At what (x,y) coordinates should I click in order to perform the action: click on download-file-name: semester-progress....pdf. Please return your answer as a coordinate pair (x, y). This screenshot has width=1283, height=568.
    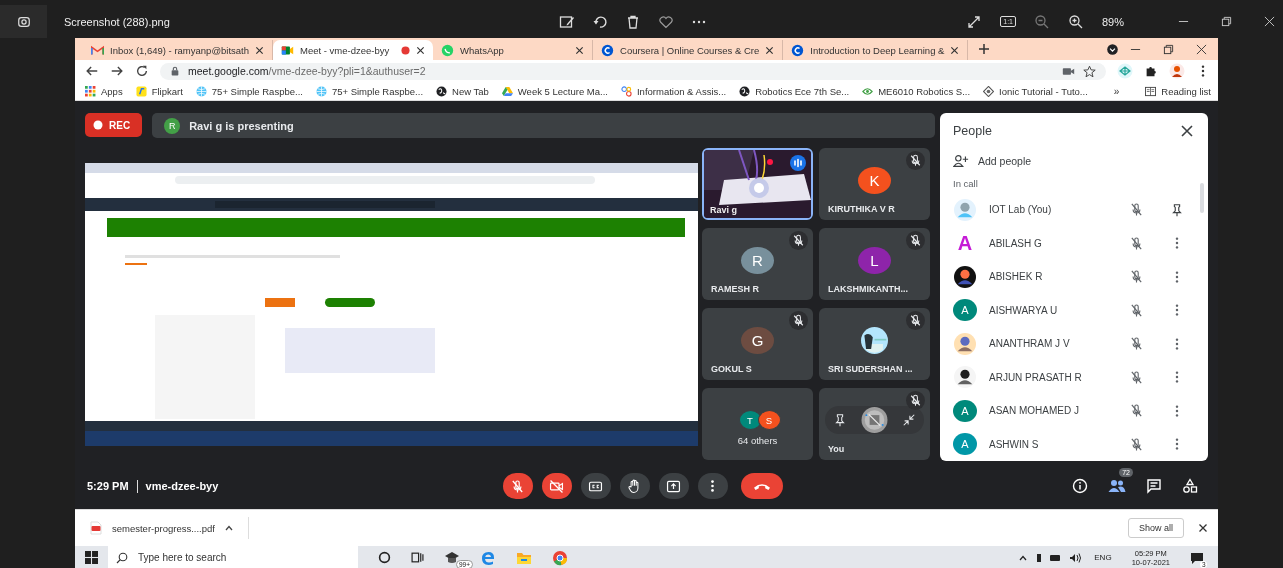
    Looking at the image, I should click on (163, 528).